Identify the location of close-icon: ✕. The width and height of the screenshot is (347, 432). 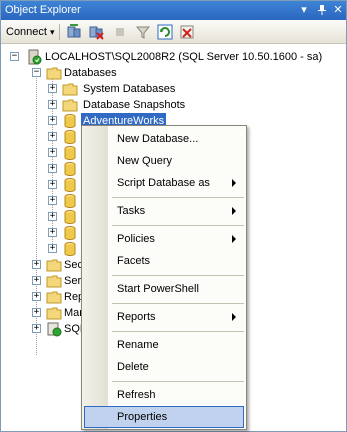
(338, 10).